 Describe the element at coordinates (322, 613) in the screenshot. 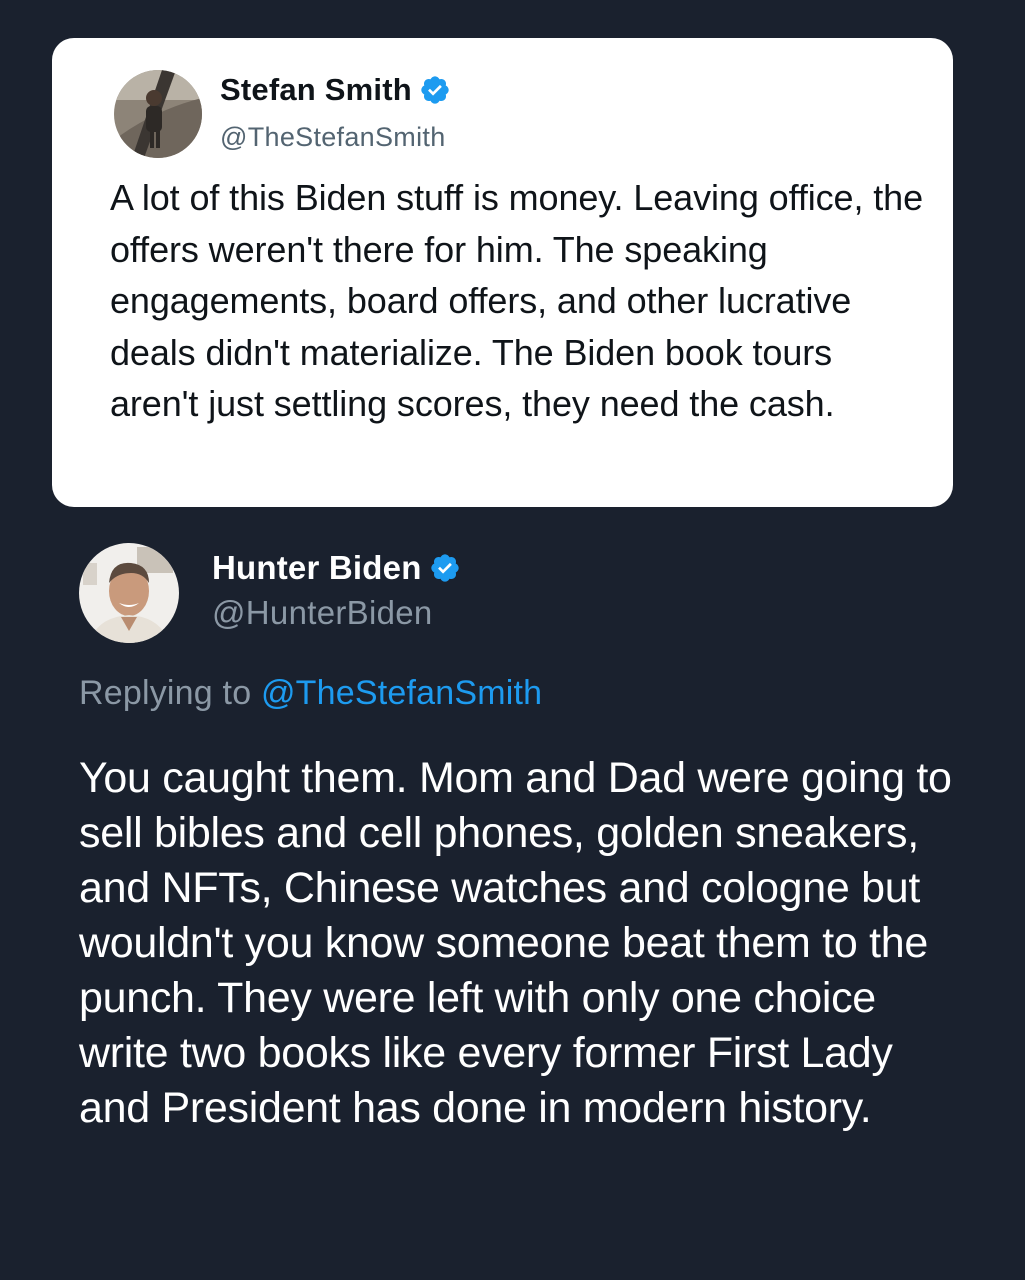

I see `reply-author-handle: @HunterBiden` at that location.